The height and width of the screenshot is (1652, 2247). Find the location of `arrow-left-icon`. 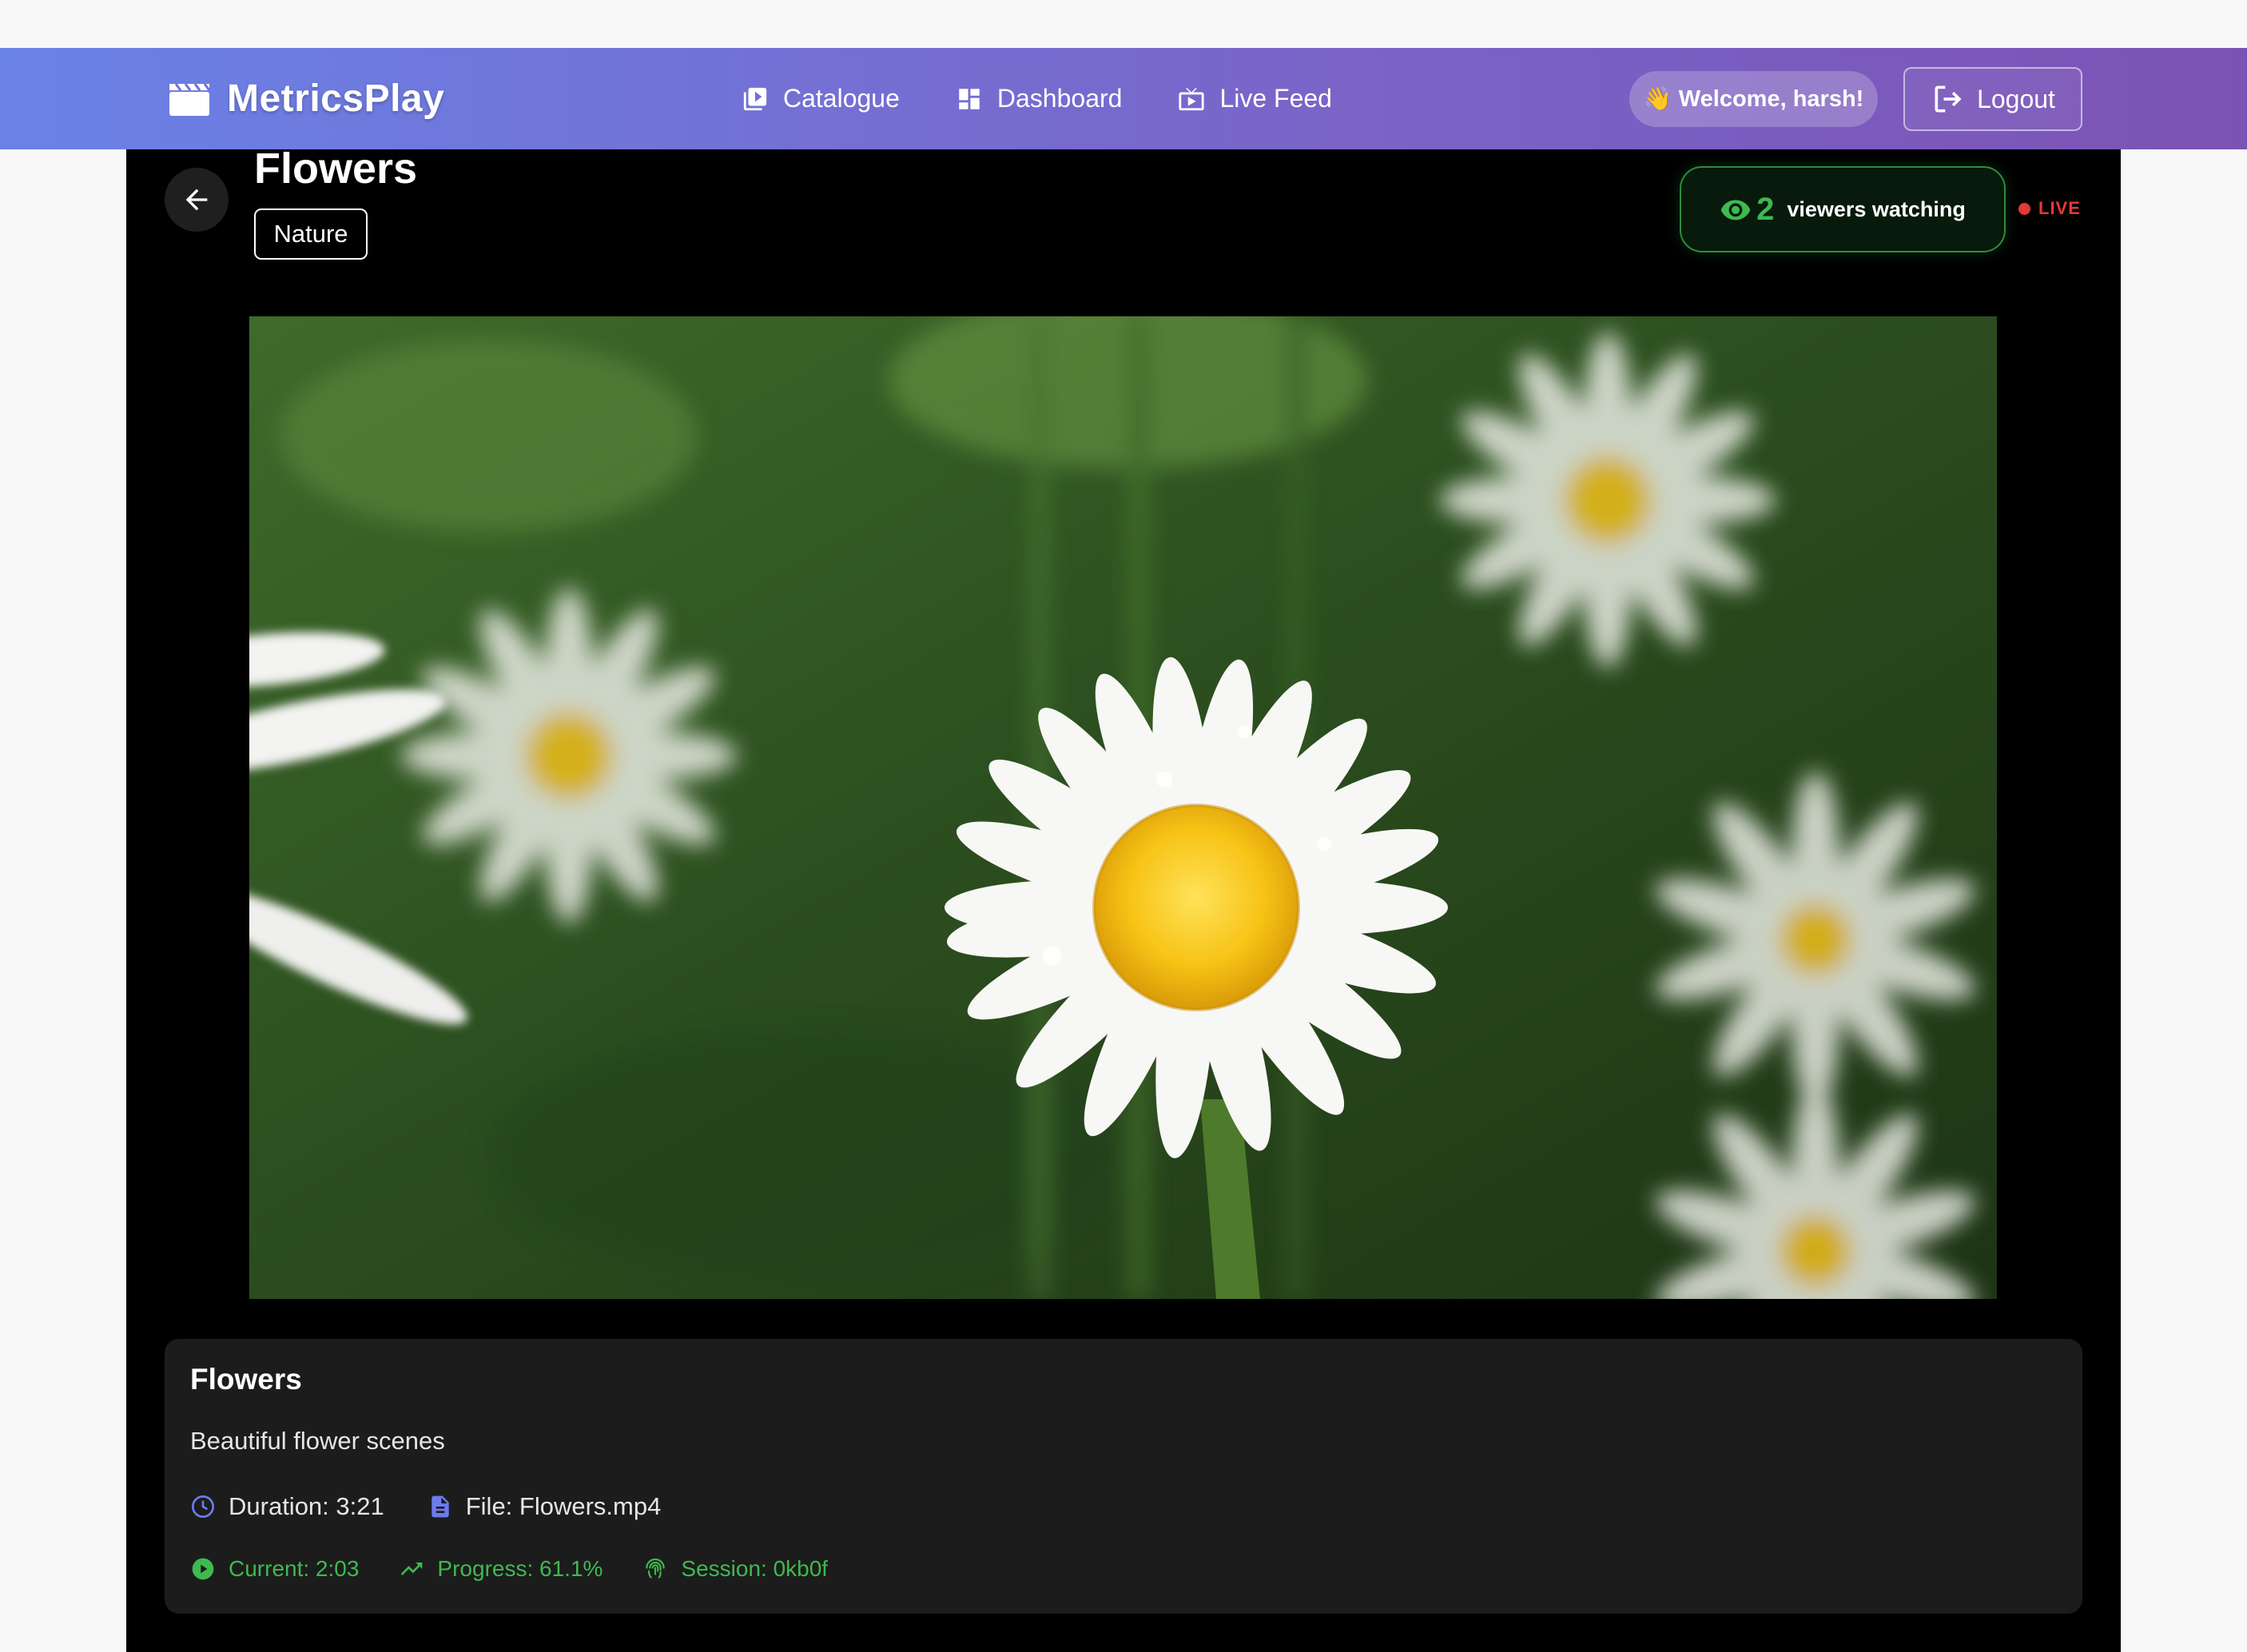

arrow-left-icon is located at coordinates (196, 200).